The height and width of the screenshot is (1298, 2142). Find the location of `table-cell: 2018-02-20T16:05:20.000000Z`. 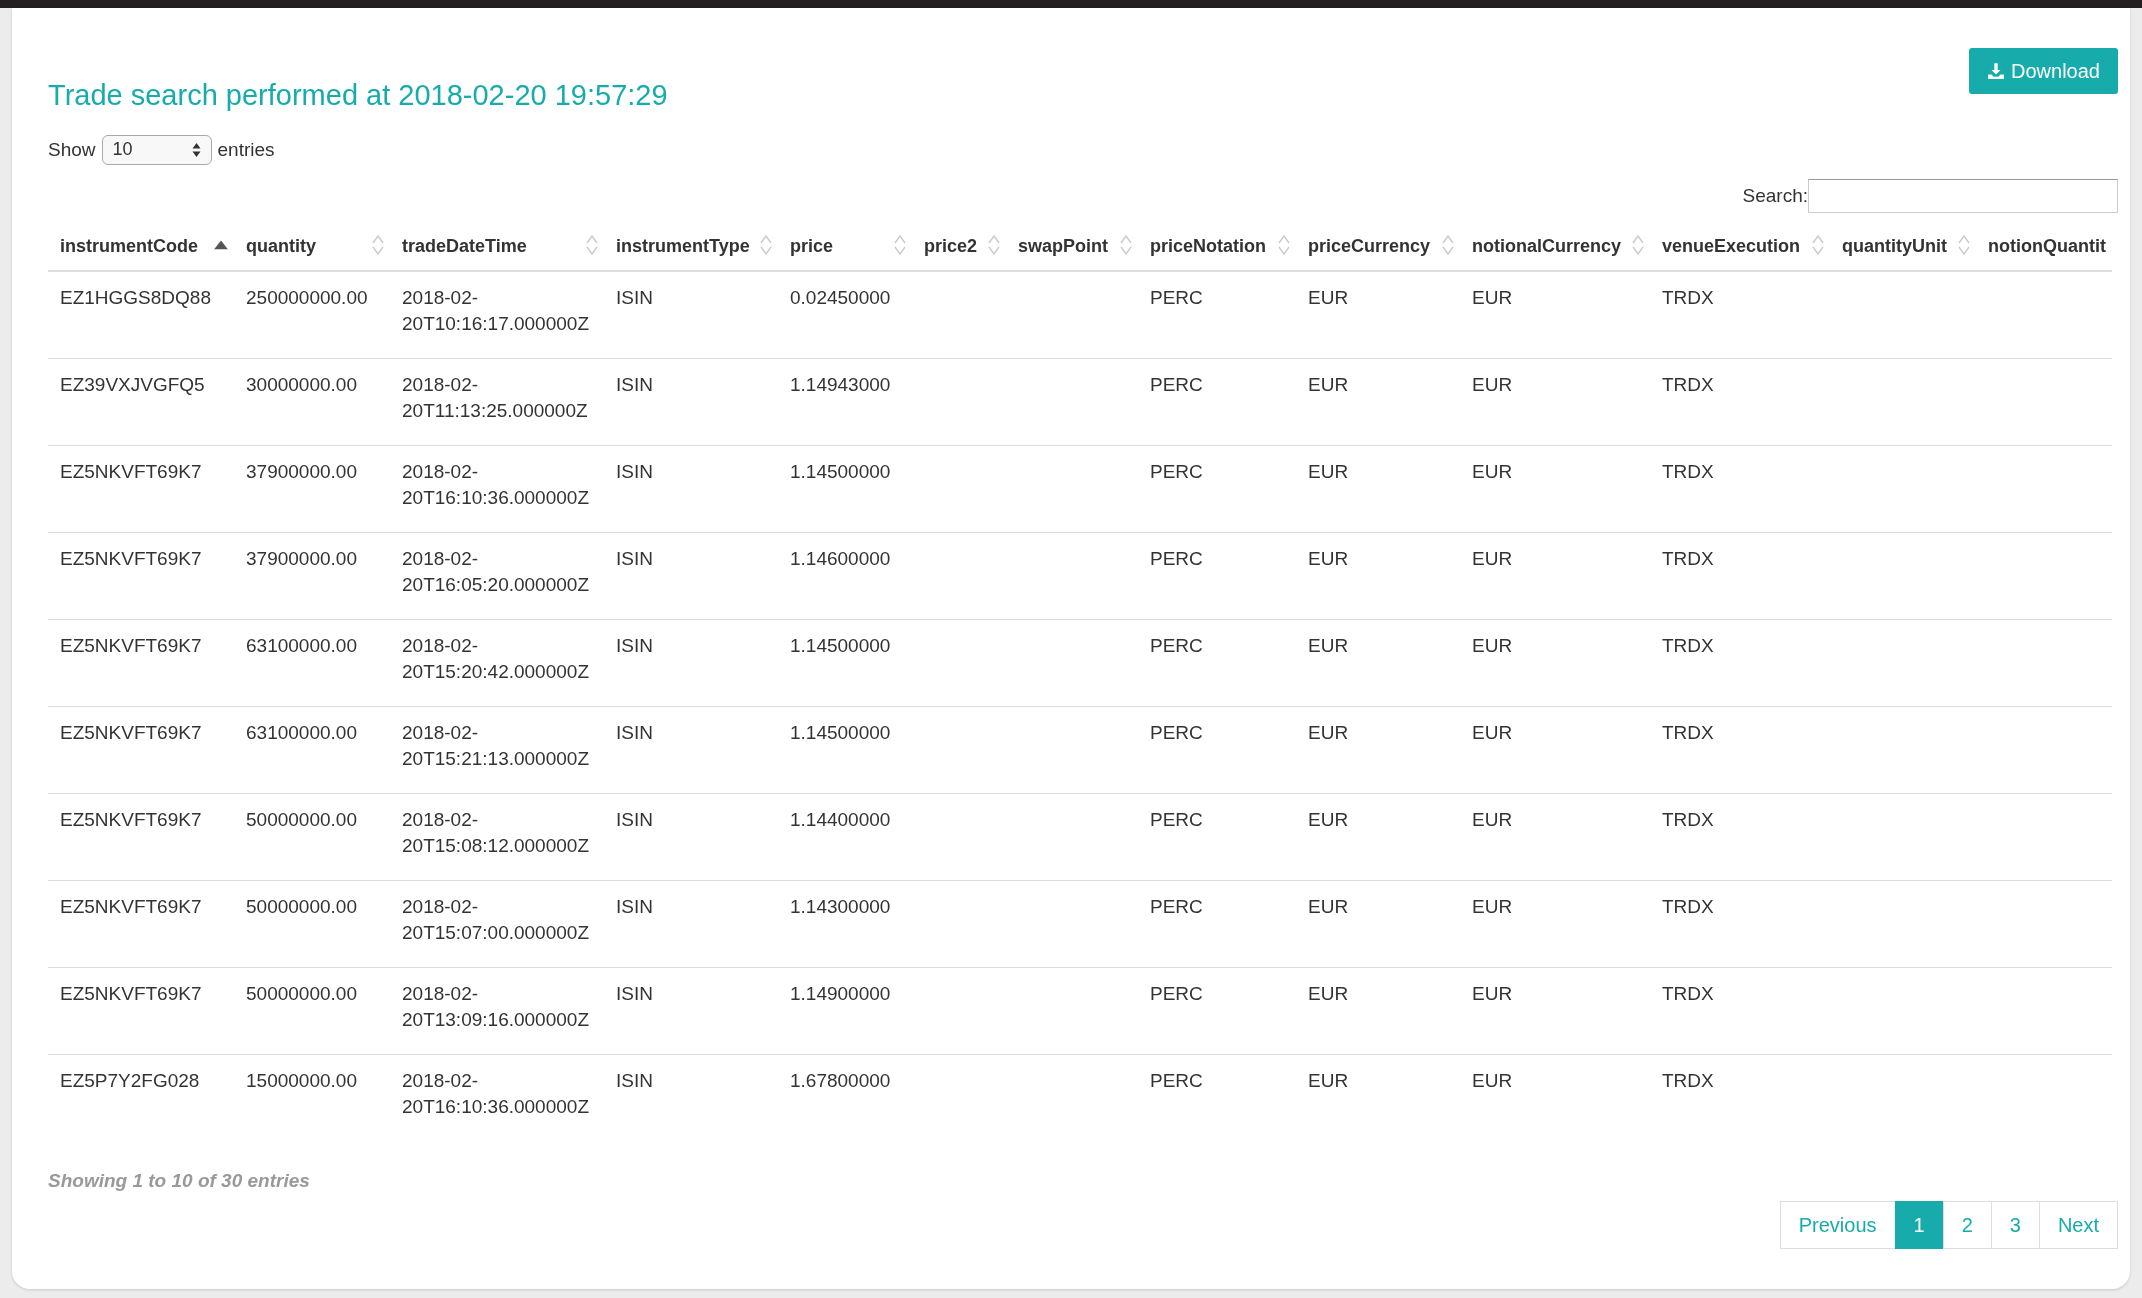

table-cell: 2018-02-20T16:05:20.000000Z is located at coordinates (497, 576).